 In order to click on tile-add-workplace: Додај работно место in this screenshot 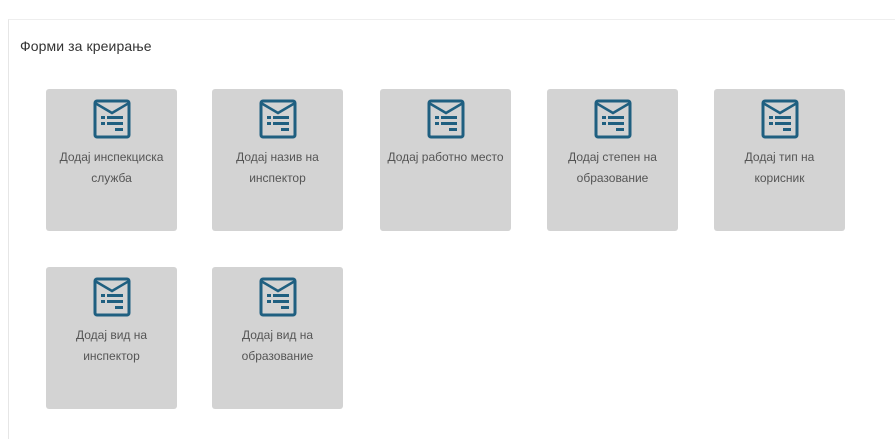, I will do `click(445, 160)`.